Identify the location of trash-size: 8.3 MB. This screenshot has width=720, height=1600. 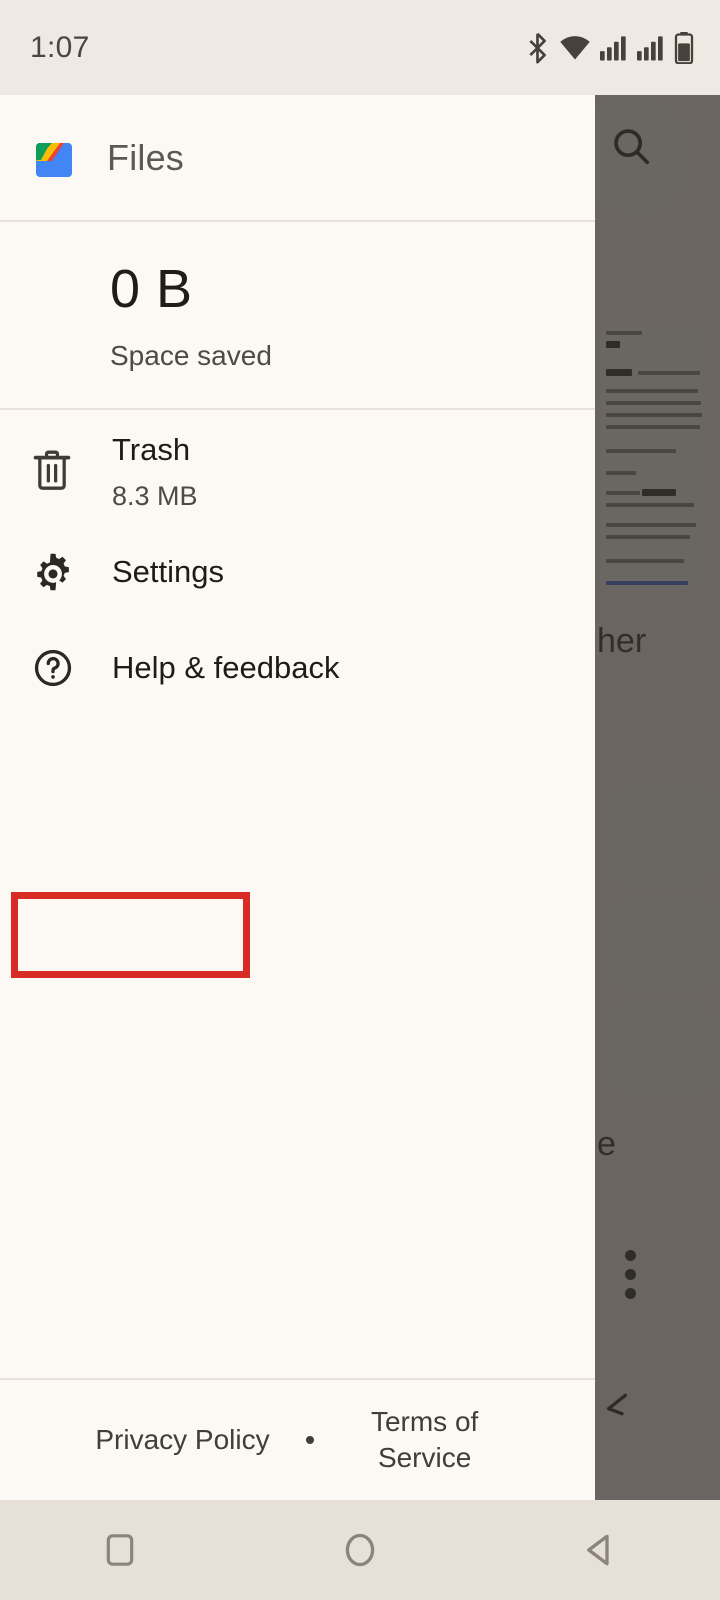
(155, 495).